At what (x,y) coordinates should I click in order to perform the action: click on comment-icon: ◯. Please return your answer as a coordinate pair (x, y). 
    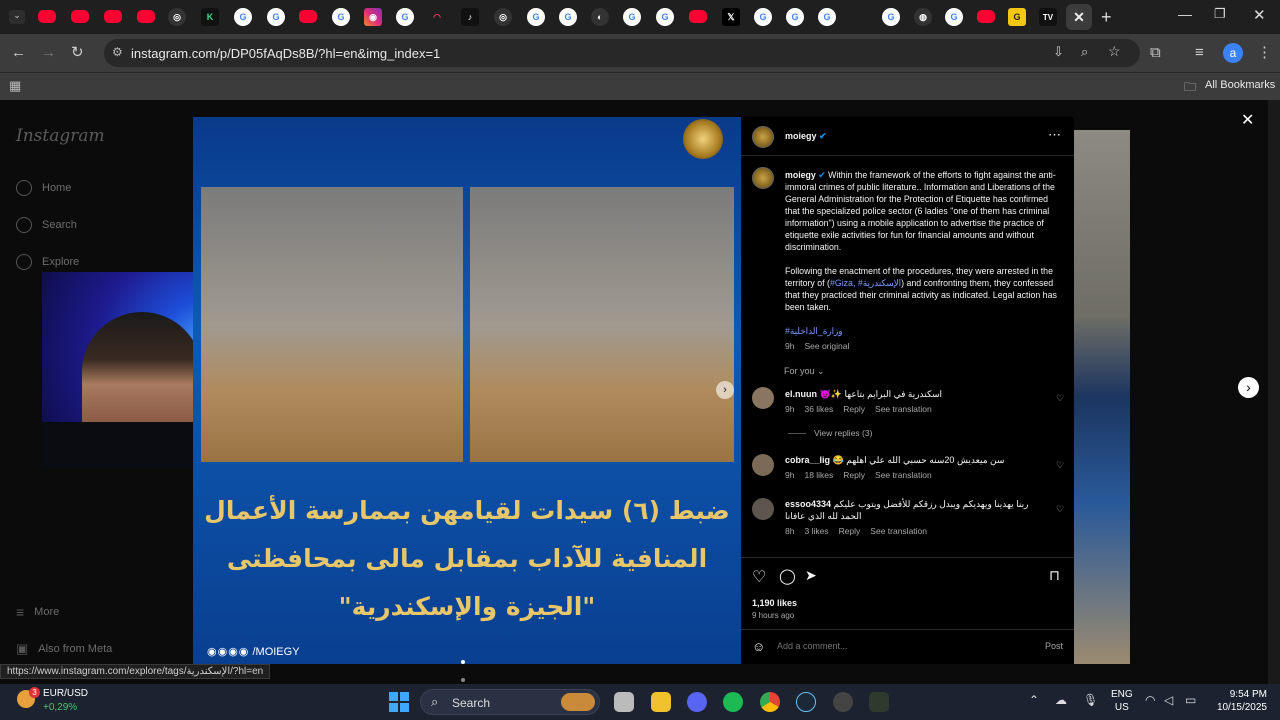
    Looking at the image, I should click on (787, 576).